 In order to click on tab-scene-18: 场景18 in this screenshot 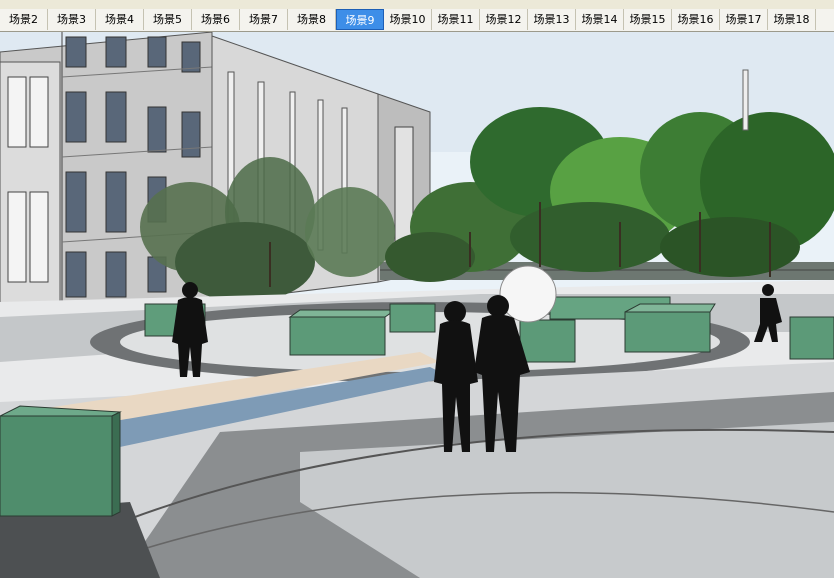, I will do `click(792, 19)`.